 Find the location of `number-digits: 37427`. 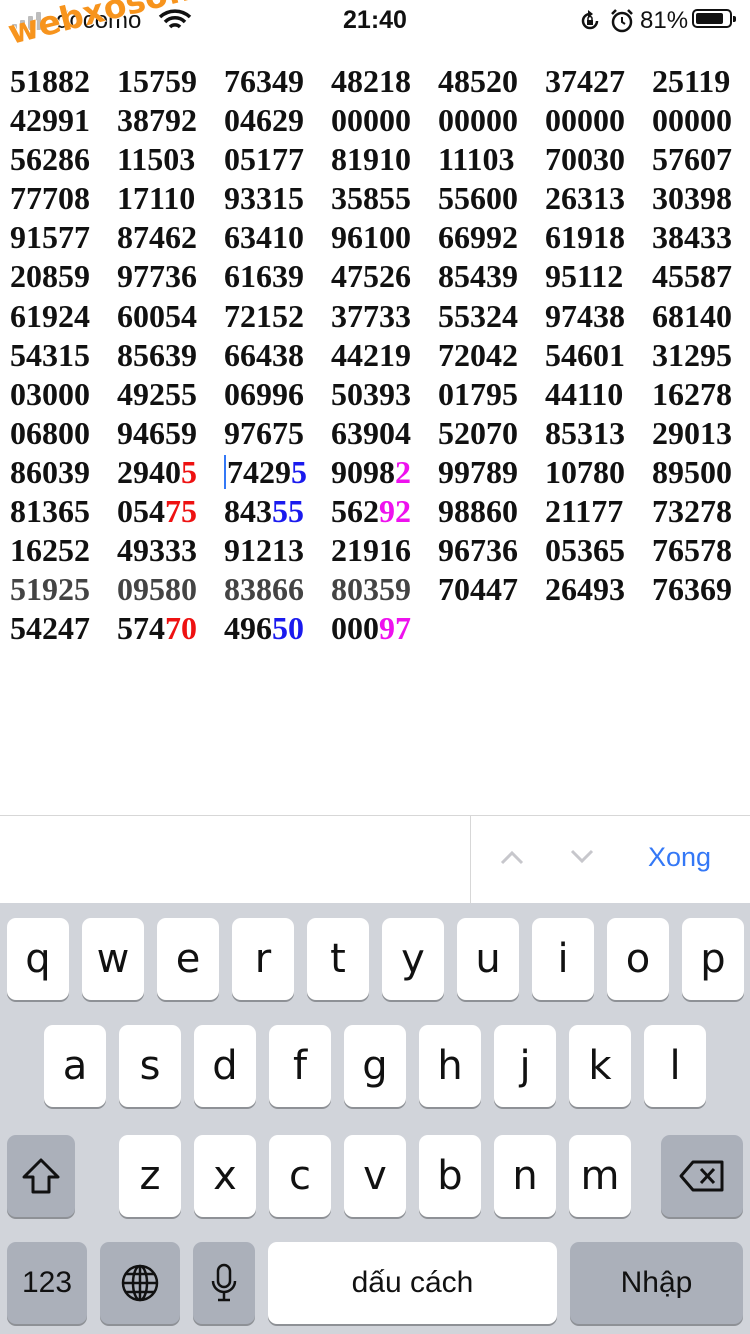

number-digits: 37427 is located at coordinates (585, 81).